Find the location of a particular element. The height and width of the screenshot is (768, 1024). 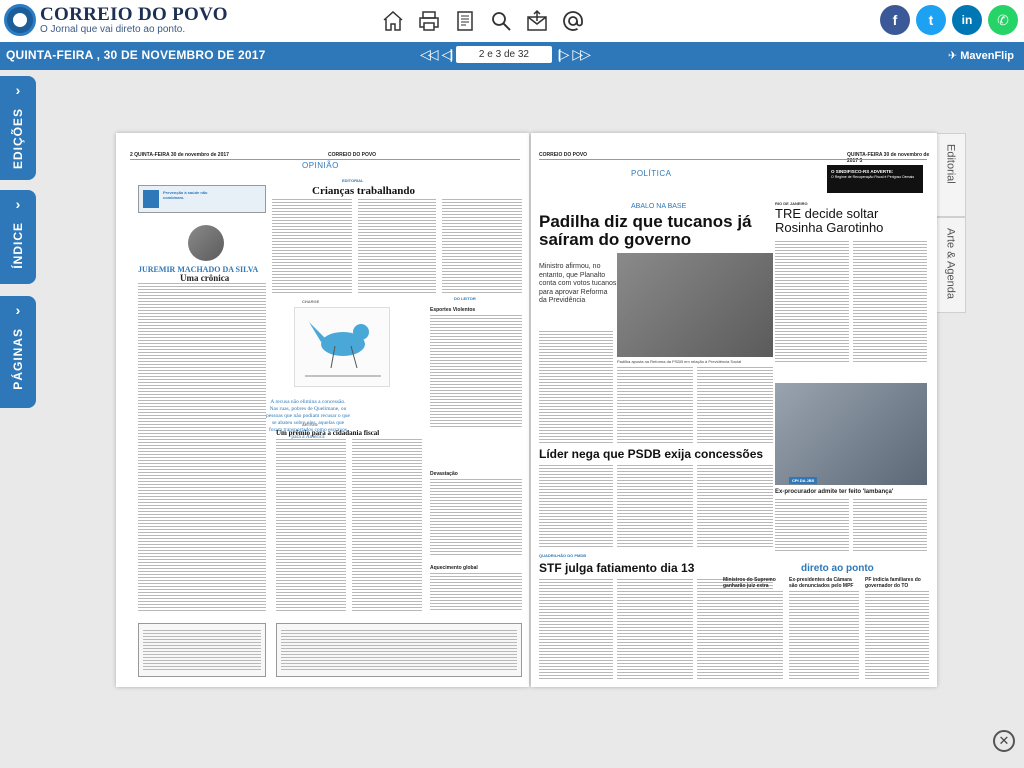

search-icon is located at coordinates (501, 21).